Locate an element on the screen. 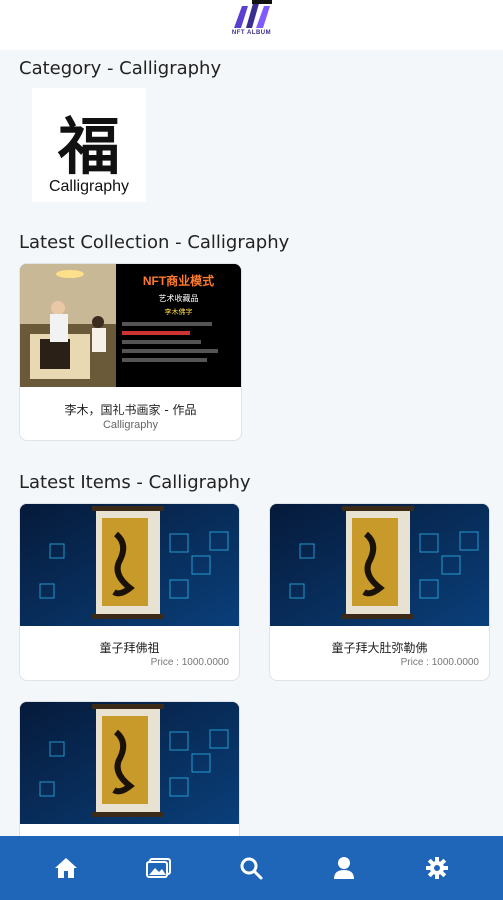  nav-profile is located at coordinates (344, 868).